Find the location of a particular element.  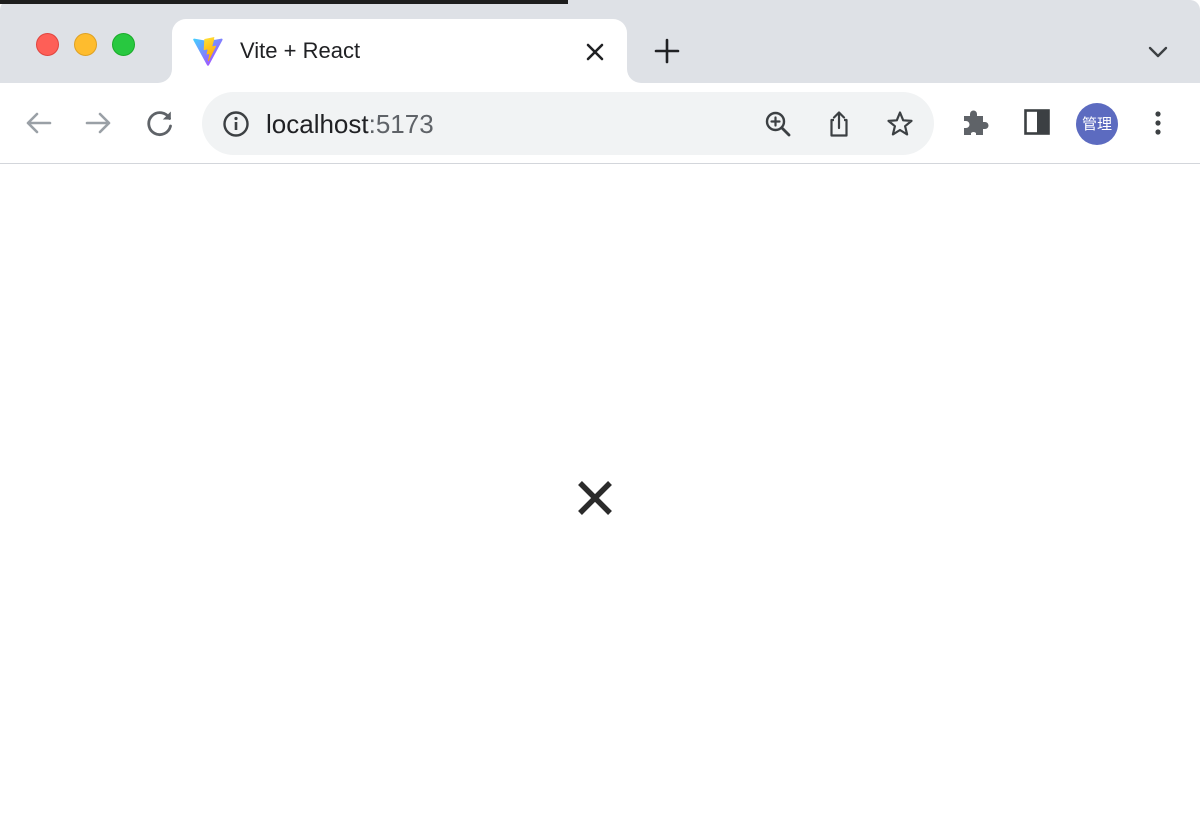

profile-avatar: 管理 is located at coordinates (1097, 124).